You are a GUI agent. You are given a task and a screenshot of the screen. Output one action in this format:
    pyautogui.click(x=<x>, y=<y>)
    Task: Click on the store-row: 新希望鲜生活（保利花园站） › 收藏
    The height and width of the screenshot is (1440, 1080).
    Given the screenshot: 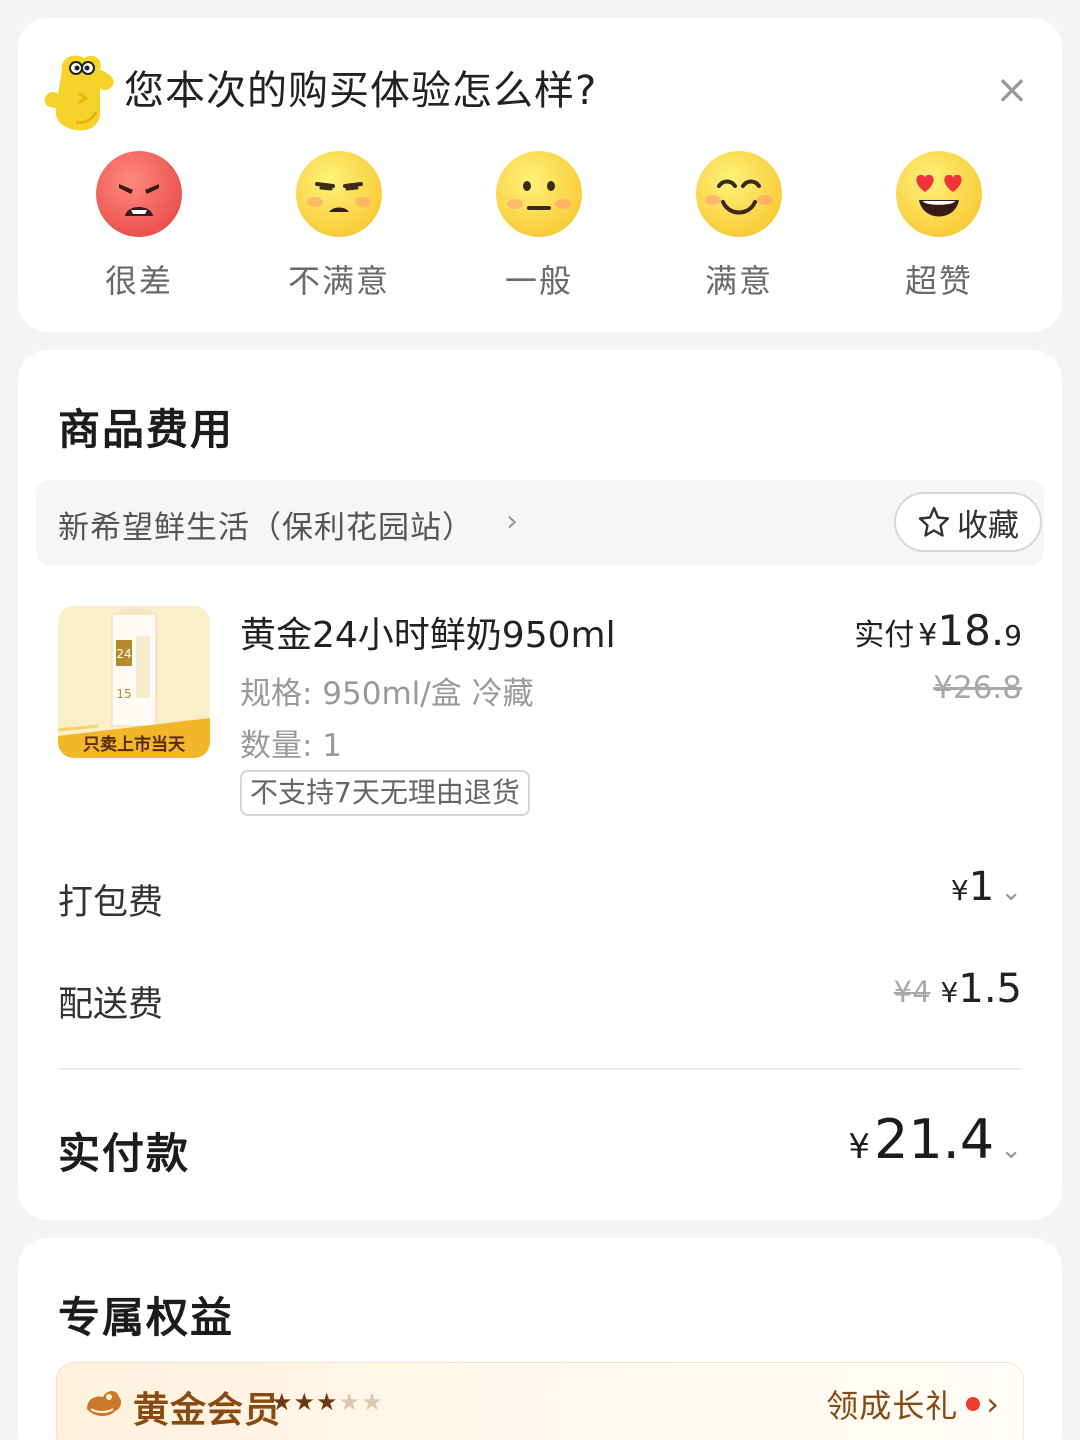 What is the action you would take?
    pyautogui.click(x=540, y=523)
    